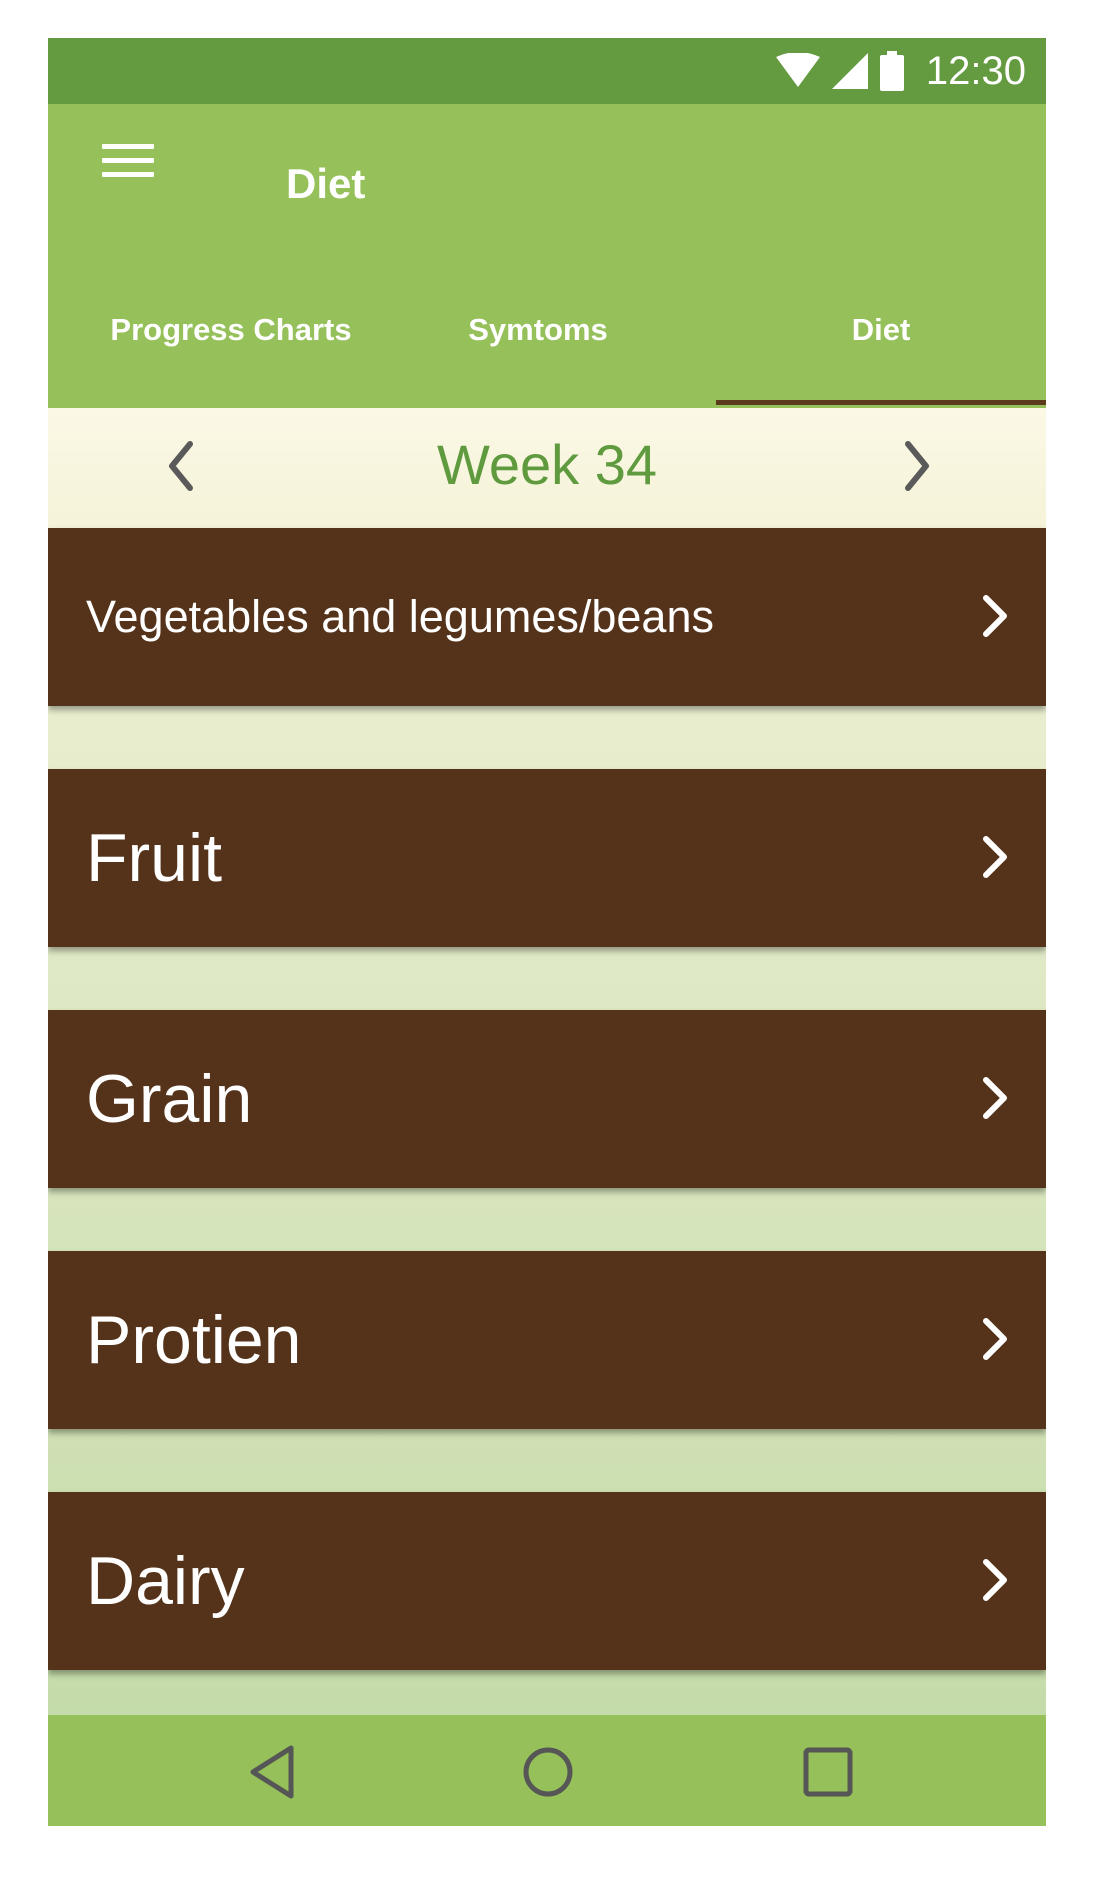 The image size is (1093, 1881). Describe the element at coordinates (547, 858) in the screenshot. I see `category-fruit-button: Fruit` at that location.